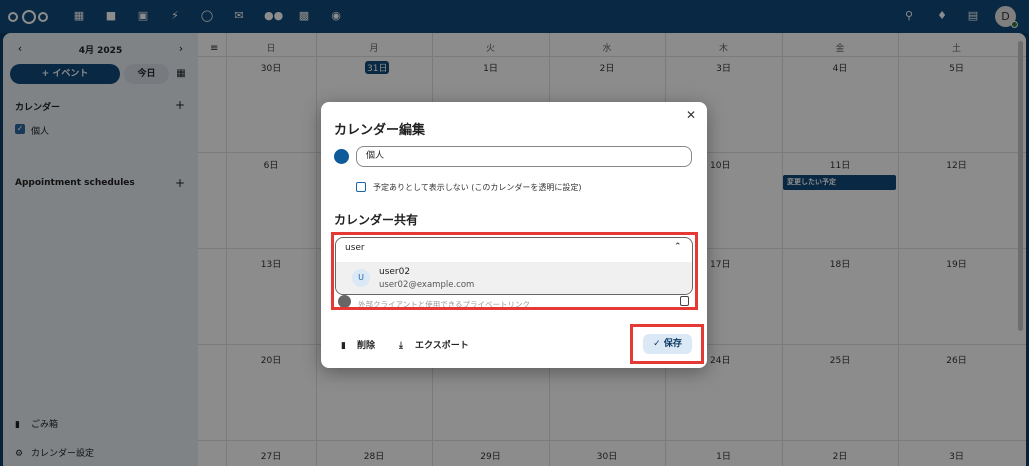 This screenshot has width=1029, height=466. I want to click on download-icon: ⤓, so click(401, 346).